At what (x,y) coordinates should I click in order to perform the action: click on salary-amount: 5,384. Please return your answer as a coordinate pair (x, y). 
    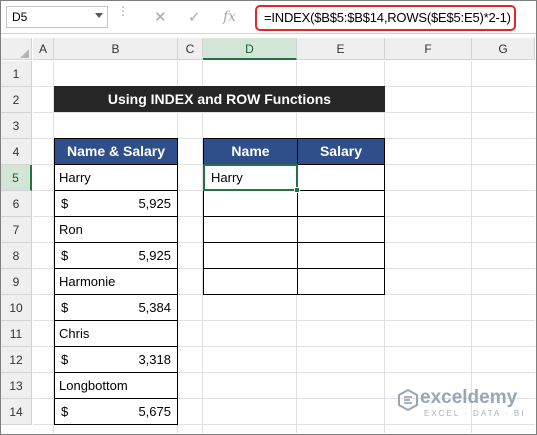
    Looking at the image, I should click on (154, 307).